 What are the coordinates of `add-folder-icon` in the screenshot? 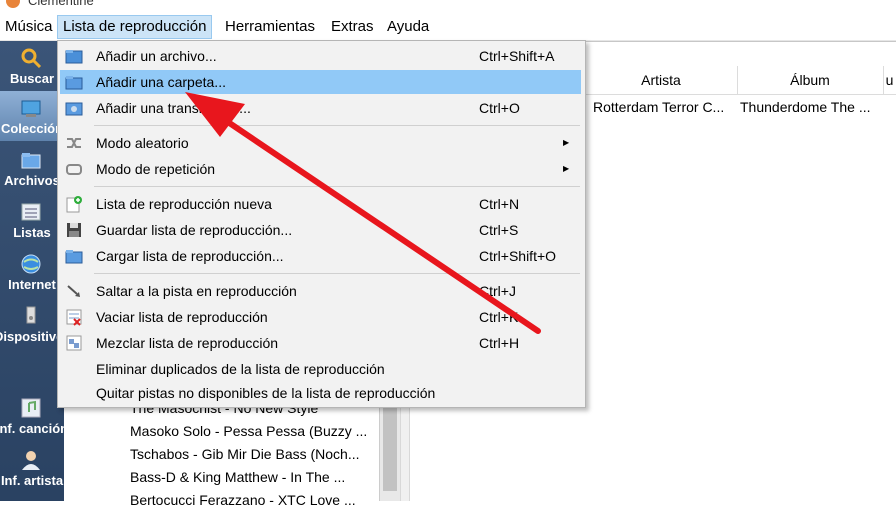 It's located at (74, 83).